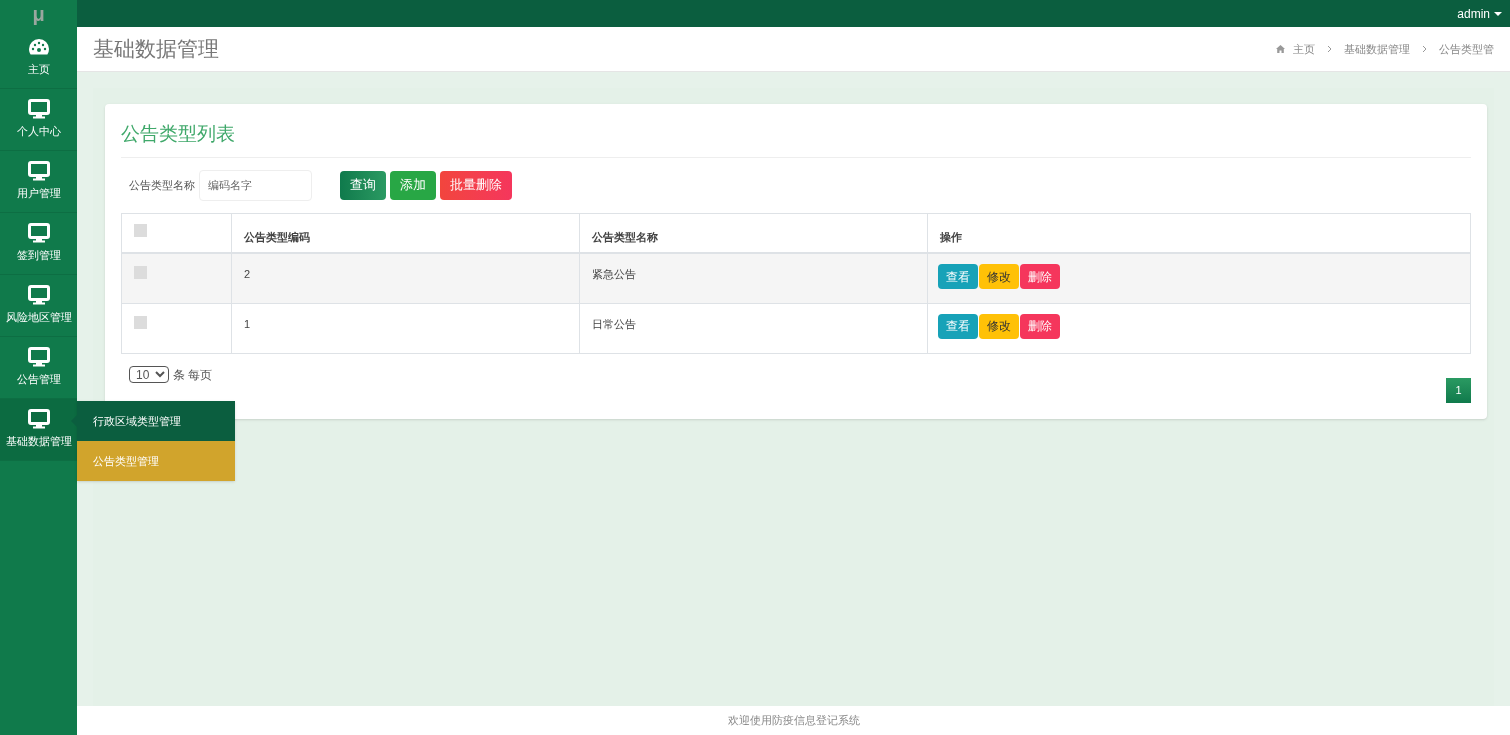 The image size is (1510, 735). I want to click on column-header: 公告类型编码, so click(405, 233).